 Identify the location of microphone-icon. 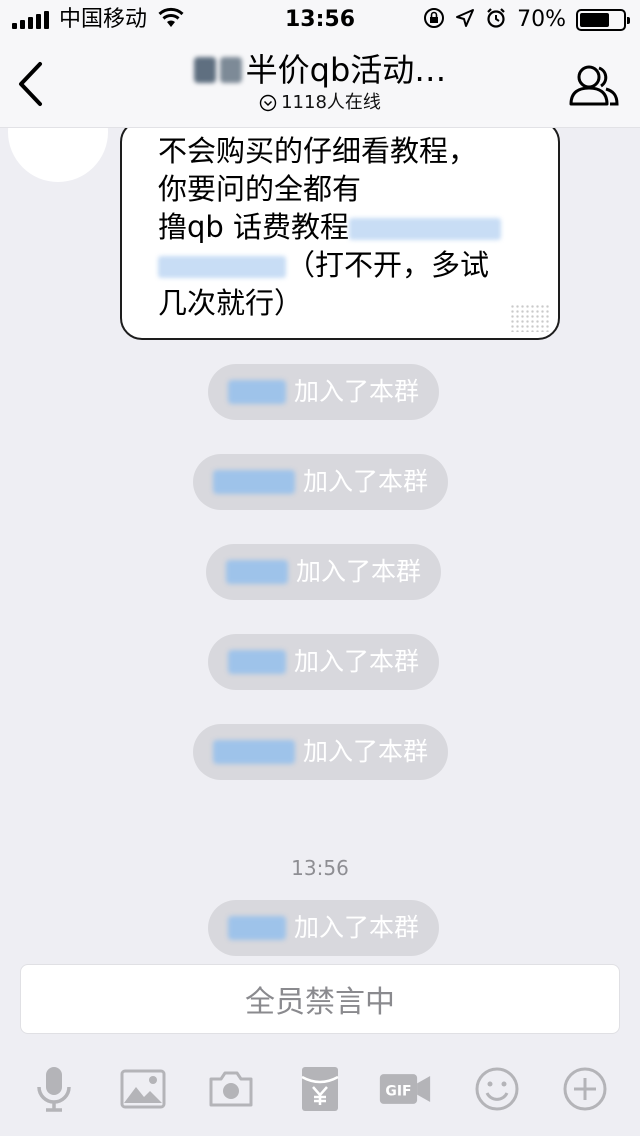
(54, 1089).